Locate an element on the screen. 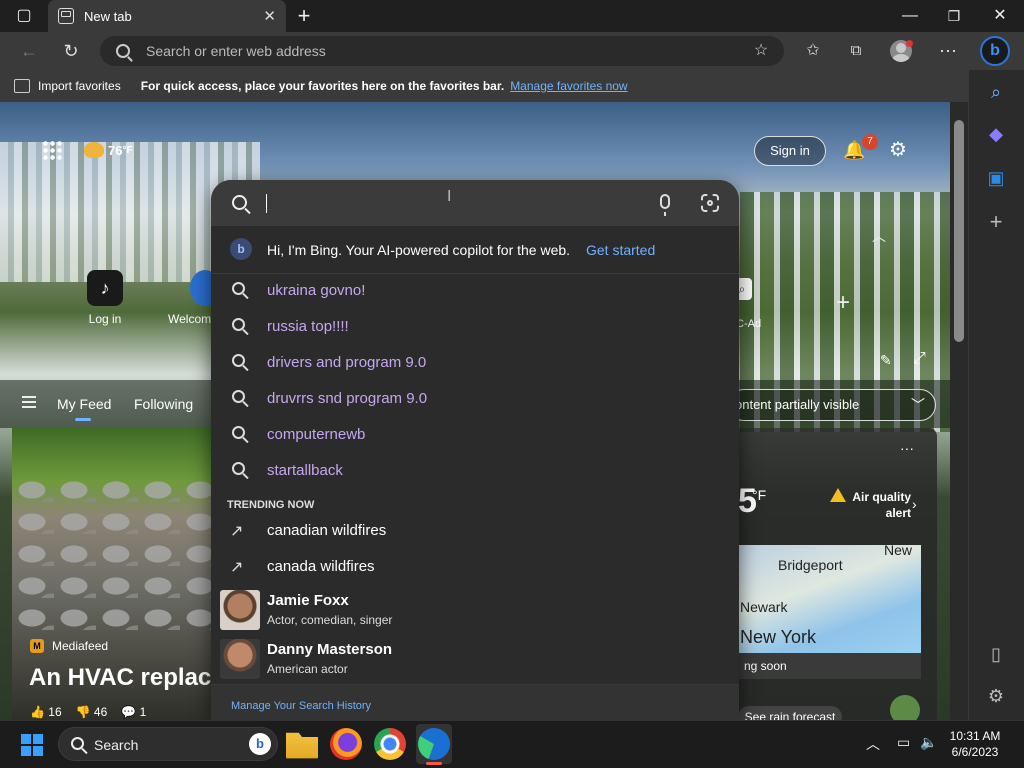 The image size is (1024, 768). article-source: M Mediafeed is located at coordinates (69, 646).